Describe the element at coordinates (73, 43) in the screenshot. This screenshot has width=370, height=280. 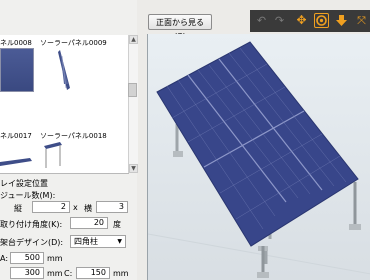
I see `gallery-item-label: ソーラーパネル0009` at that location.